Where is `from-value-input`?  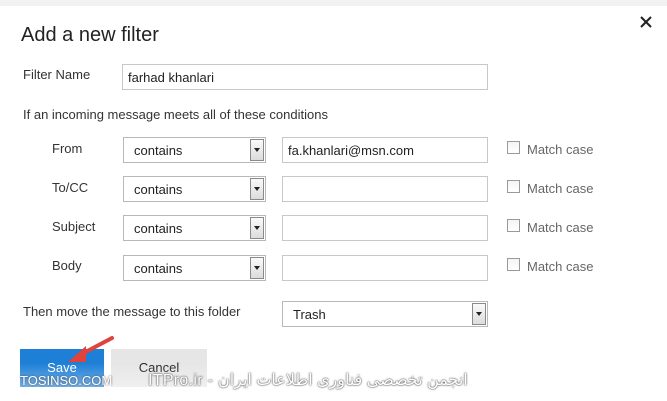 from-value-input is located at coordinates (385, 150).